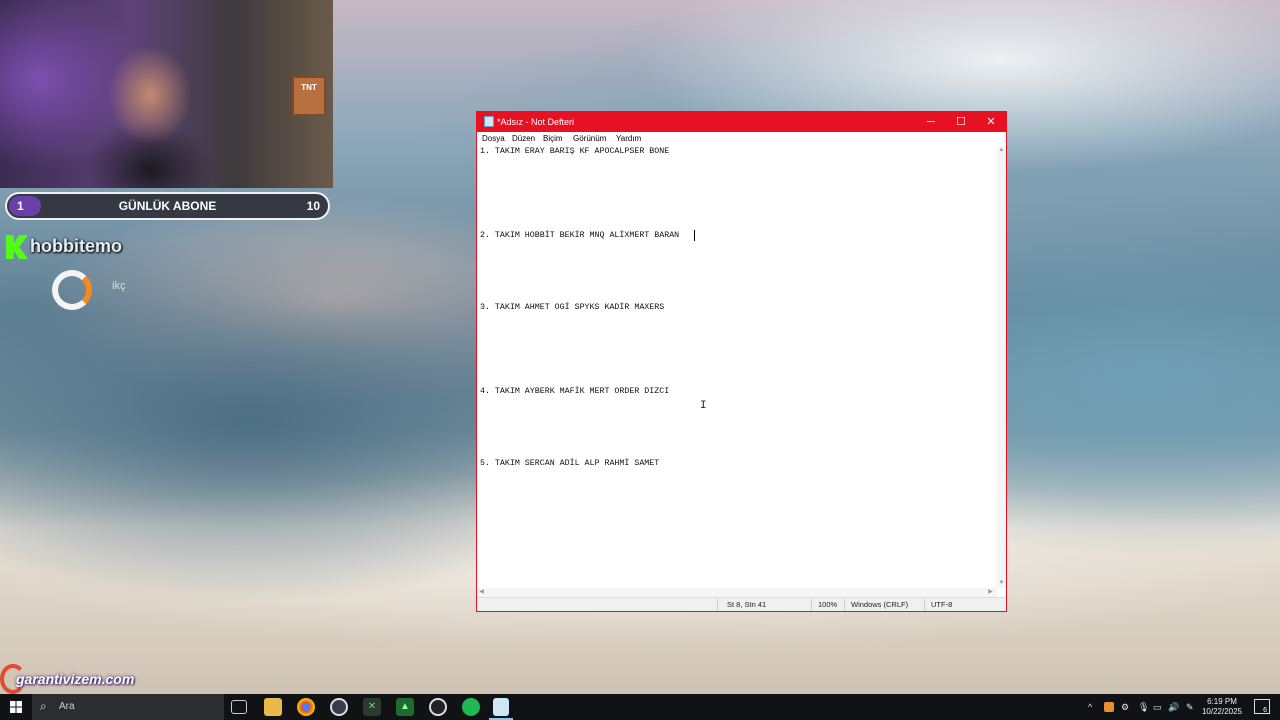 The height and width of the screenshot is (720, 1280). What do you see at coordinates (493, 138) in the screenshot?
I see `menu-dosya: Dosya` at bounding box center [493, 138].